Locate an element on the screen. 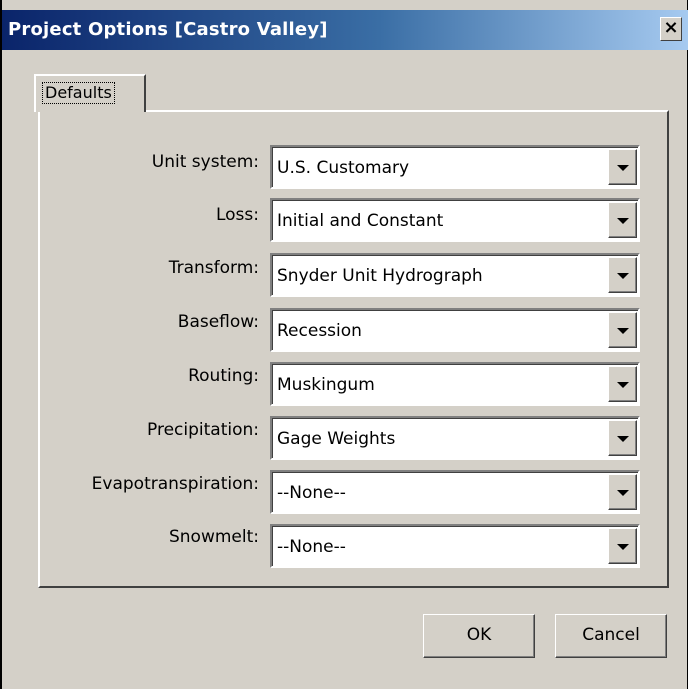 The width and height of the screenshot is (689, 689). snowmelt-value: --None-- is located at coordinates (311, 547).